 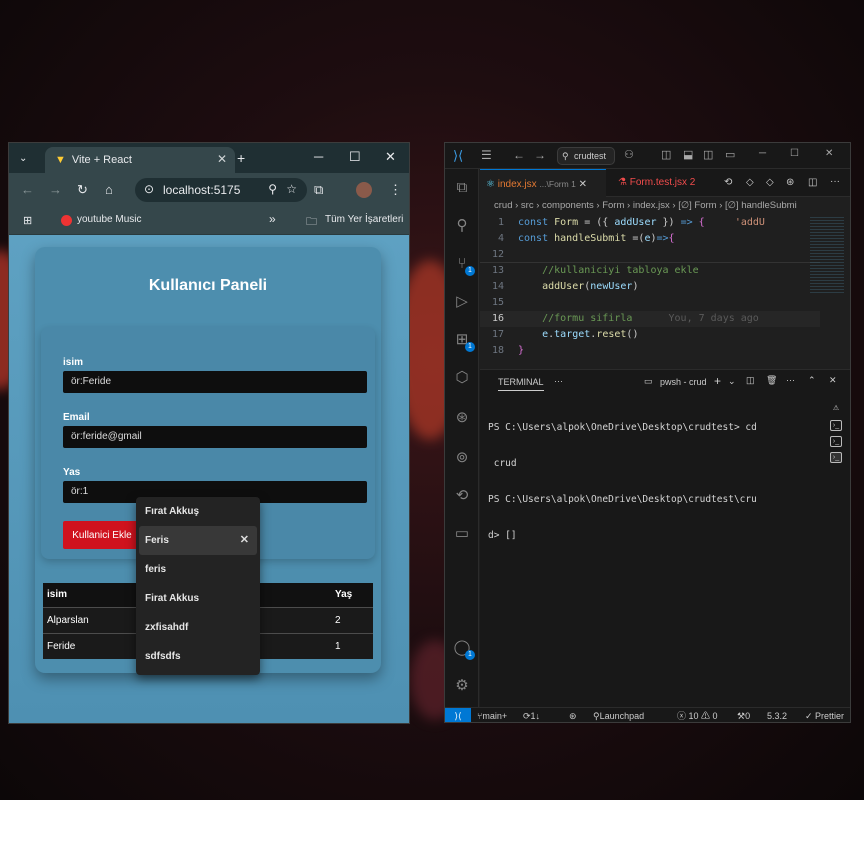 I want to click on prev-change-icon: ◇, so click(x=750, y=182).